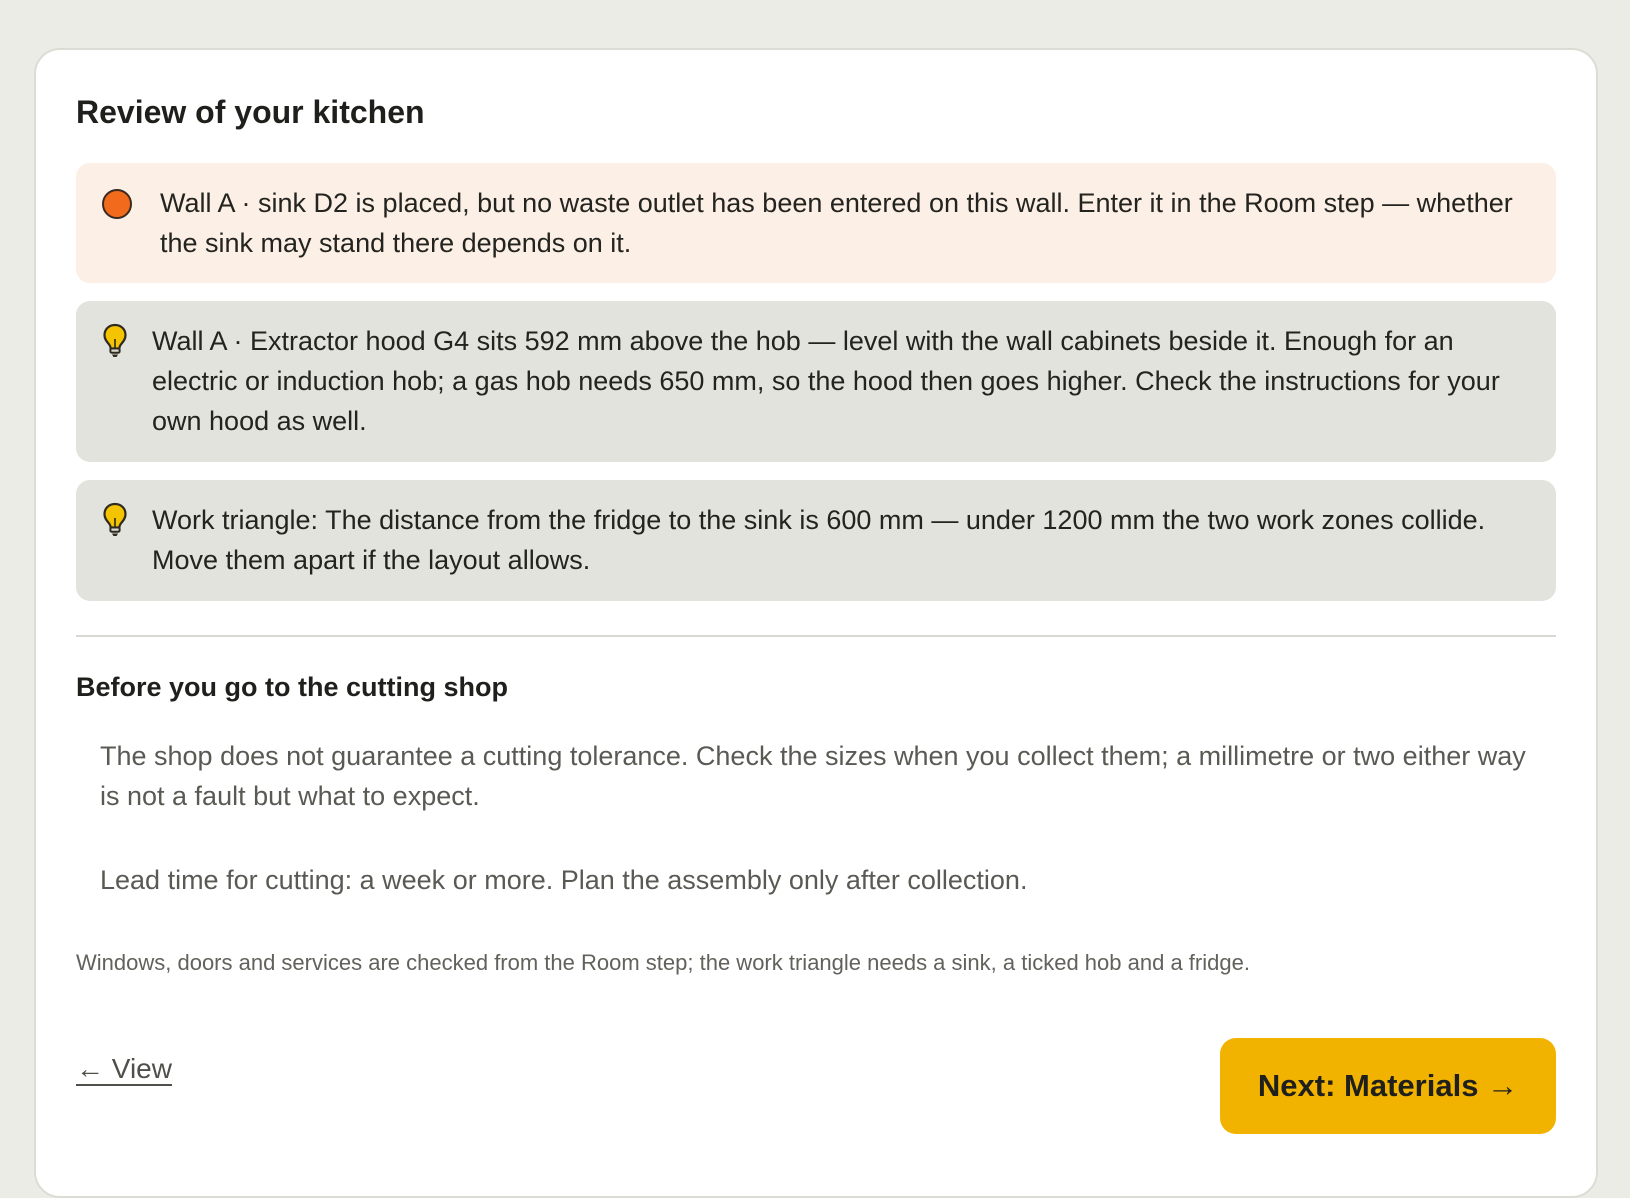  Describe the element at coordinates (250, 112) in the screenshot. I see `page-title: Review of your kitchen` at that location.